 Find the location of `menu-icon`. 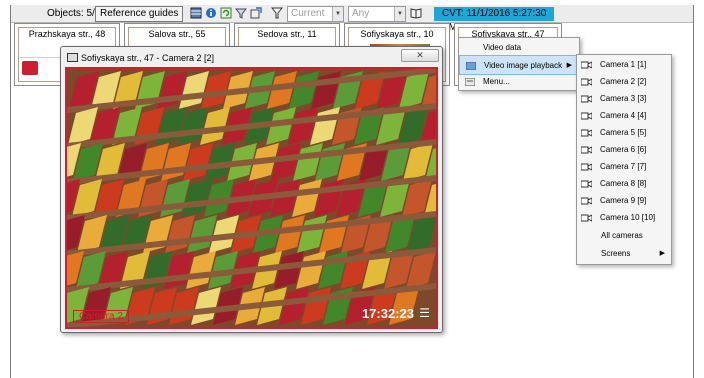

menu-icon is located at coordinates (470, 82).